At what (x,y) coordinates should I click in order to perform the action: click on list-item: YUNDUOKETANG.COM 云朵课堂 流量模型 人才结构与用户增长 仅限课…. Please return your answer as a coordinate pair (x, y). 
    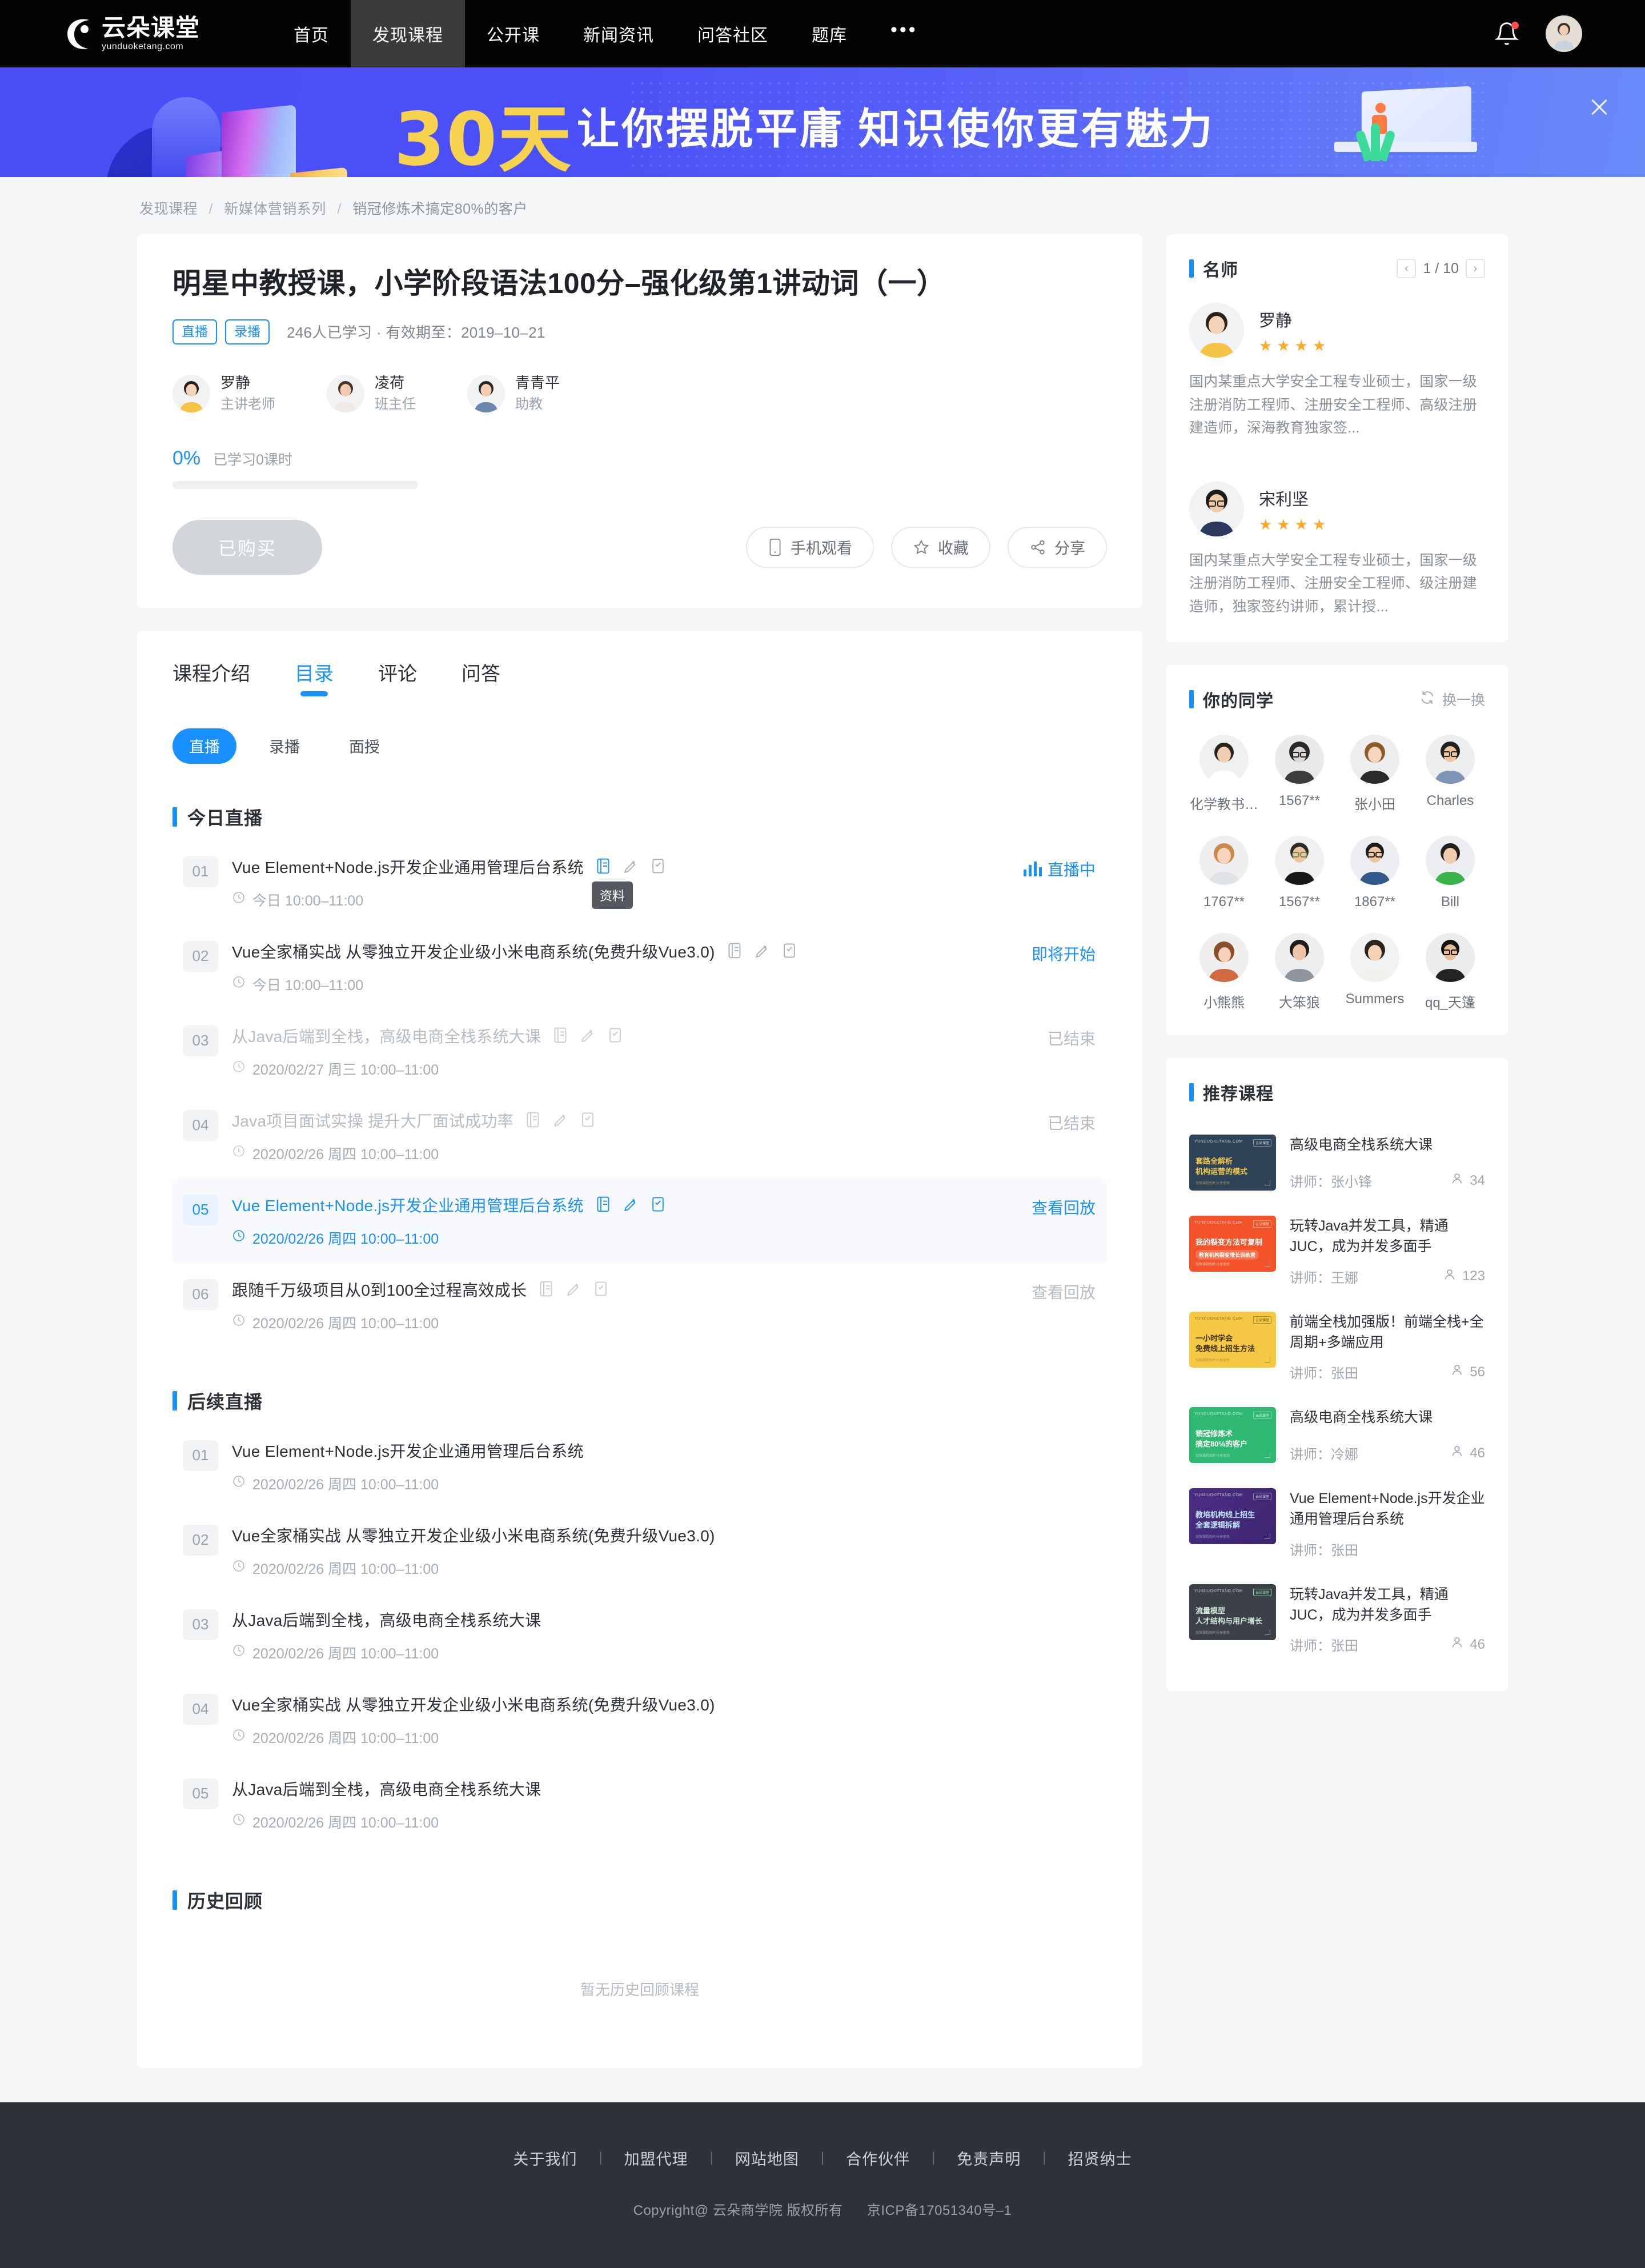
    Looking at the image, I should click on (1337, 1620).